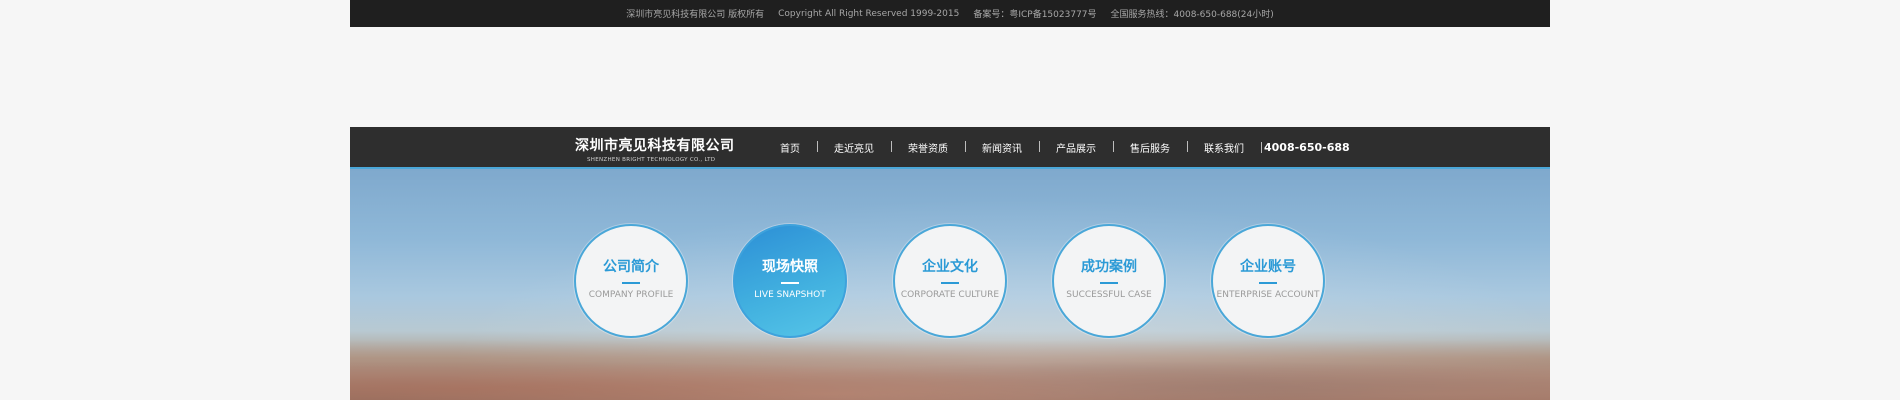  Describe the element at coordinates (1002, 147) in the screenshot. I see `nav-item-news: 新闻资讯` at that location.